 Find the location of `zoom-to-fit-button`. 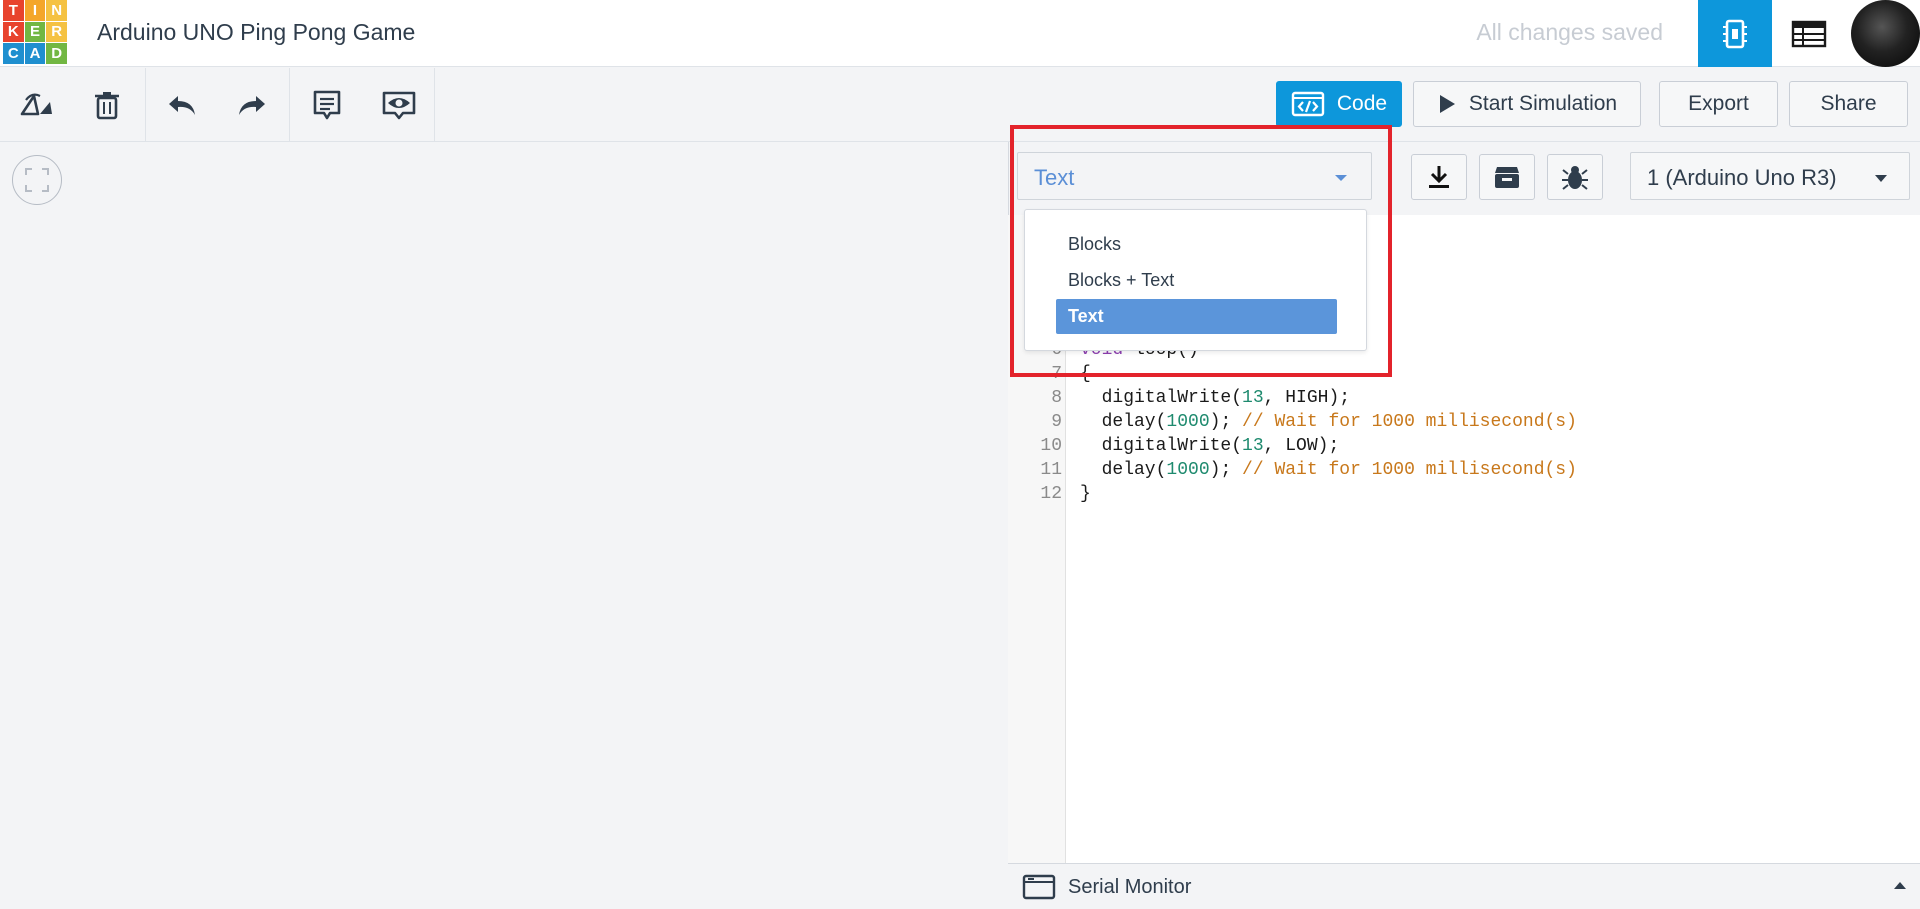

zoom-to-fit-button is located at coordinates (37, 180).